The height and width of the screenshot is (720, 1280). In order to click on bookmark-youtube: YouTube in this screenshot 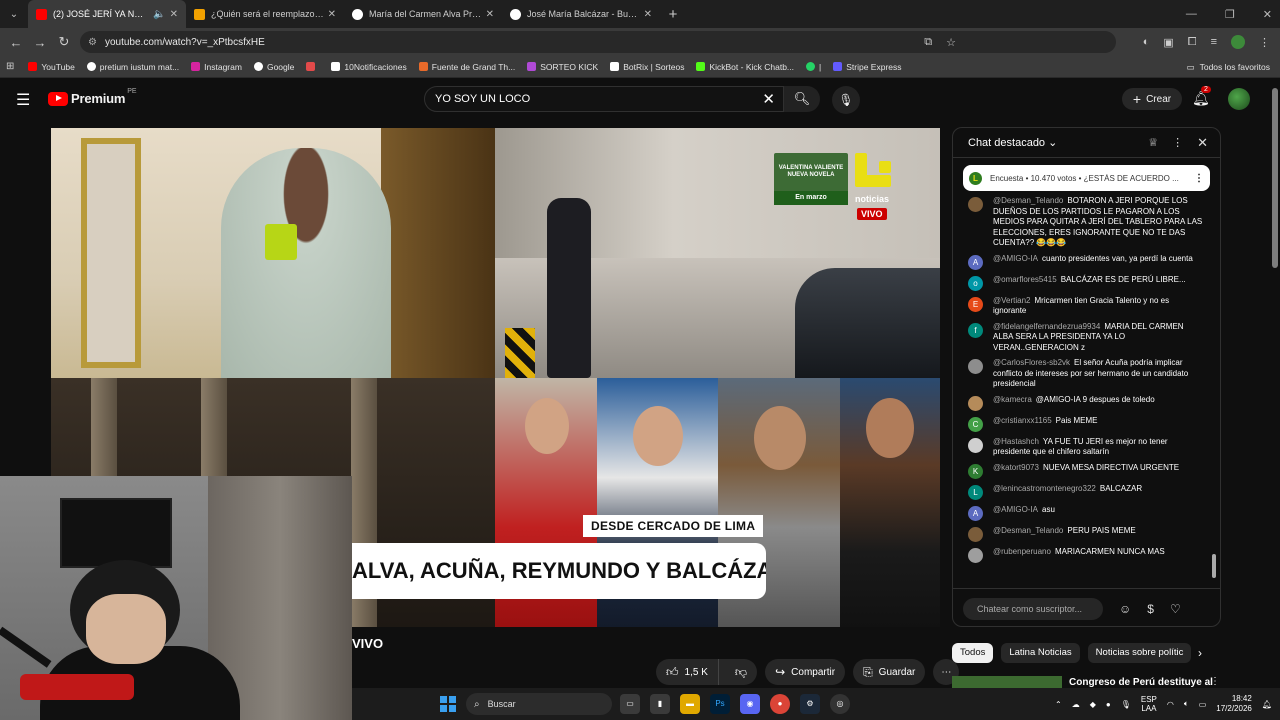, I will do `click(51, 67)`.